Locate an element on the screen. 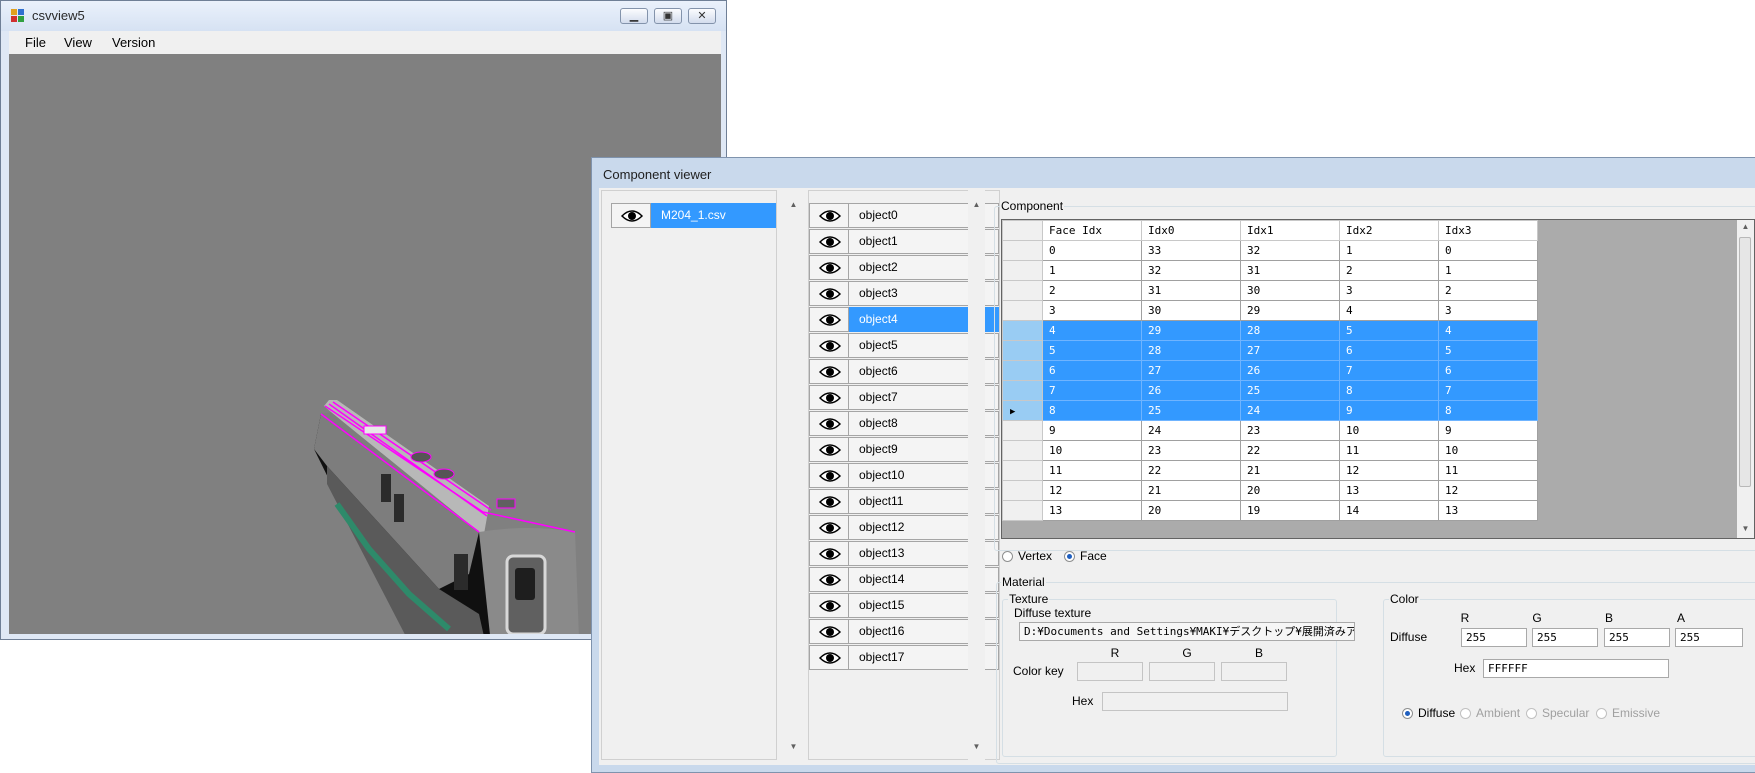  colorkey-b-field is located at coordinates (1254, 671).